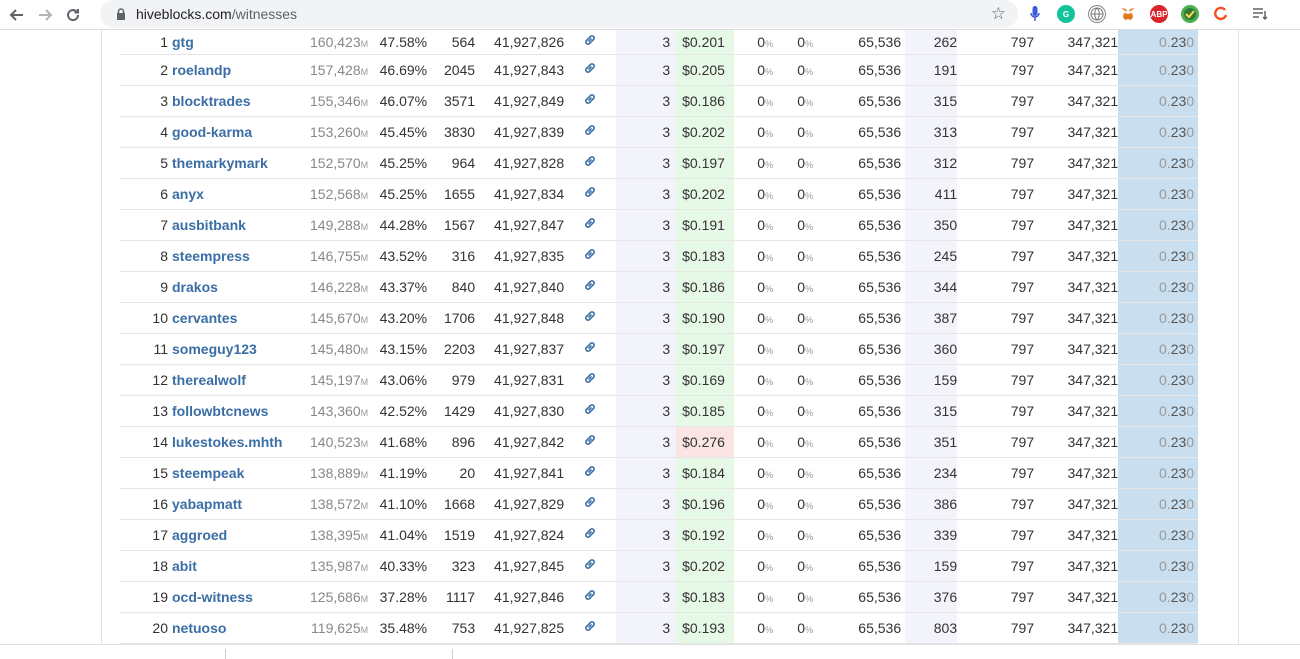  Describe the element at coordinates (520, 566) in the screenshot. I see `last-block-cell: 41,927,845` at that location.